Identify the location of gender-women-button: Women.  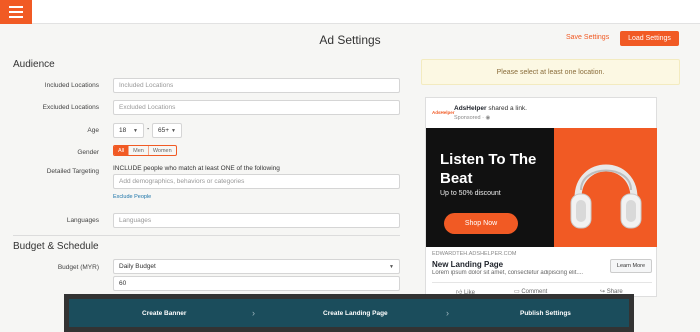
(161, 150).